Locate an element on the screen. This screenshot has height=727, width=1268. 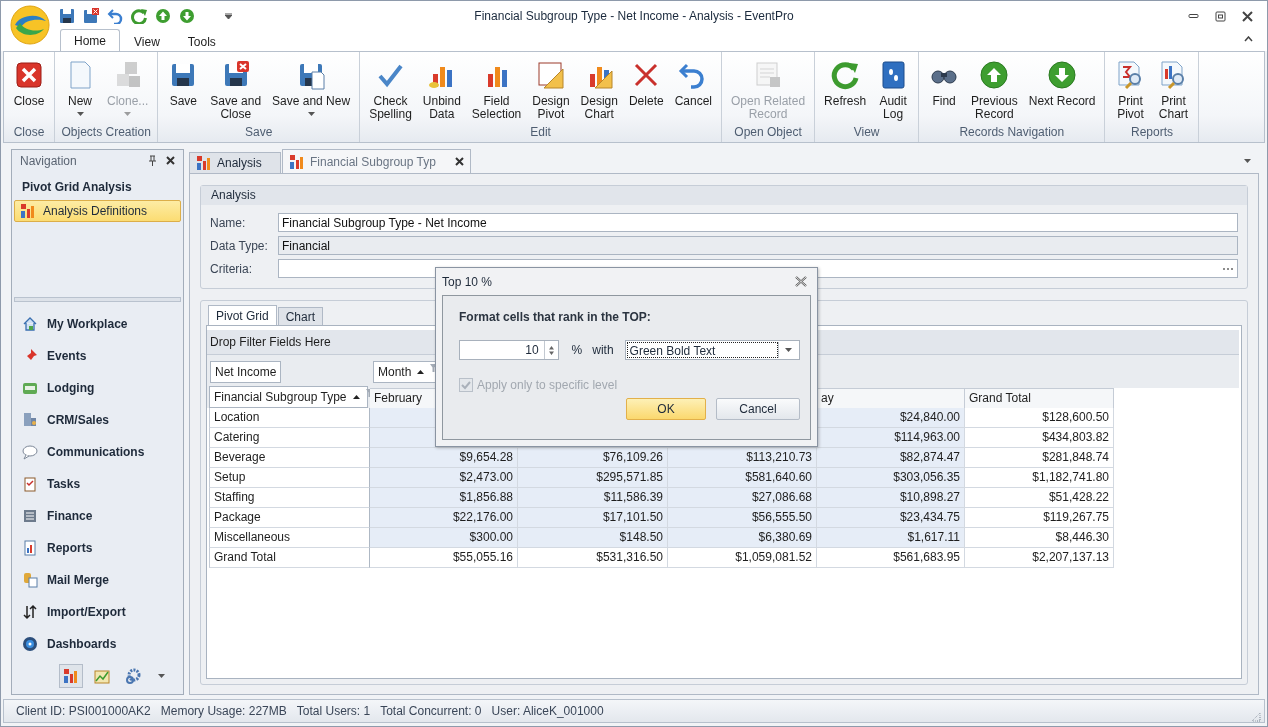
section-title: Pivot Grid Analysis is located at coordinates (77, 187).